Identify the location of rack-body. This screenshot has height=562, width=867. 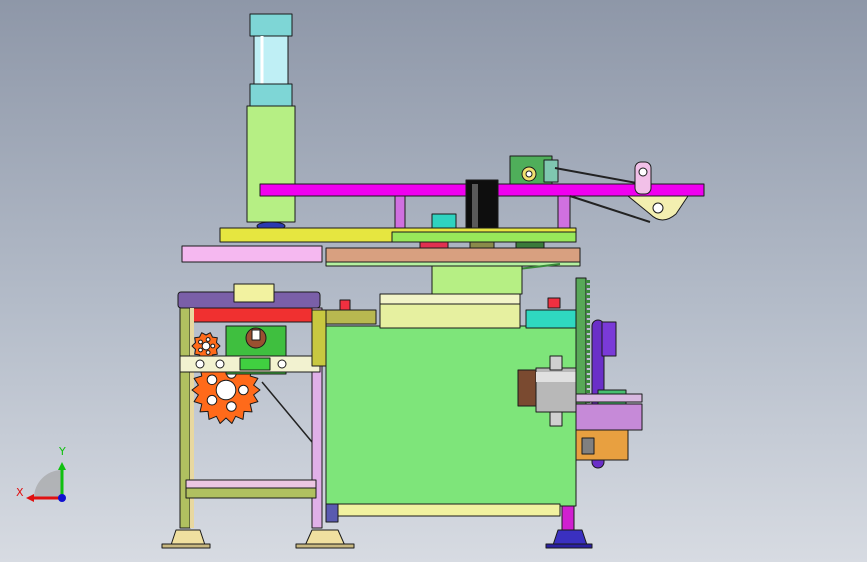
(581, 343).